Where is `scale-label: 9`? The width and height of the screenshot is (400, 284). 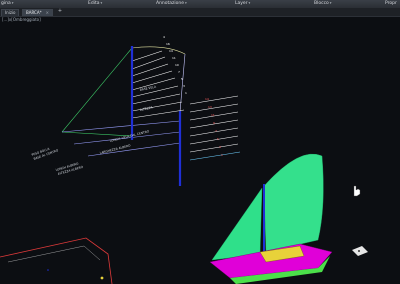 scale-label: 9 is located at coordinates (214, 123).